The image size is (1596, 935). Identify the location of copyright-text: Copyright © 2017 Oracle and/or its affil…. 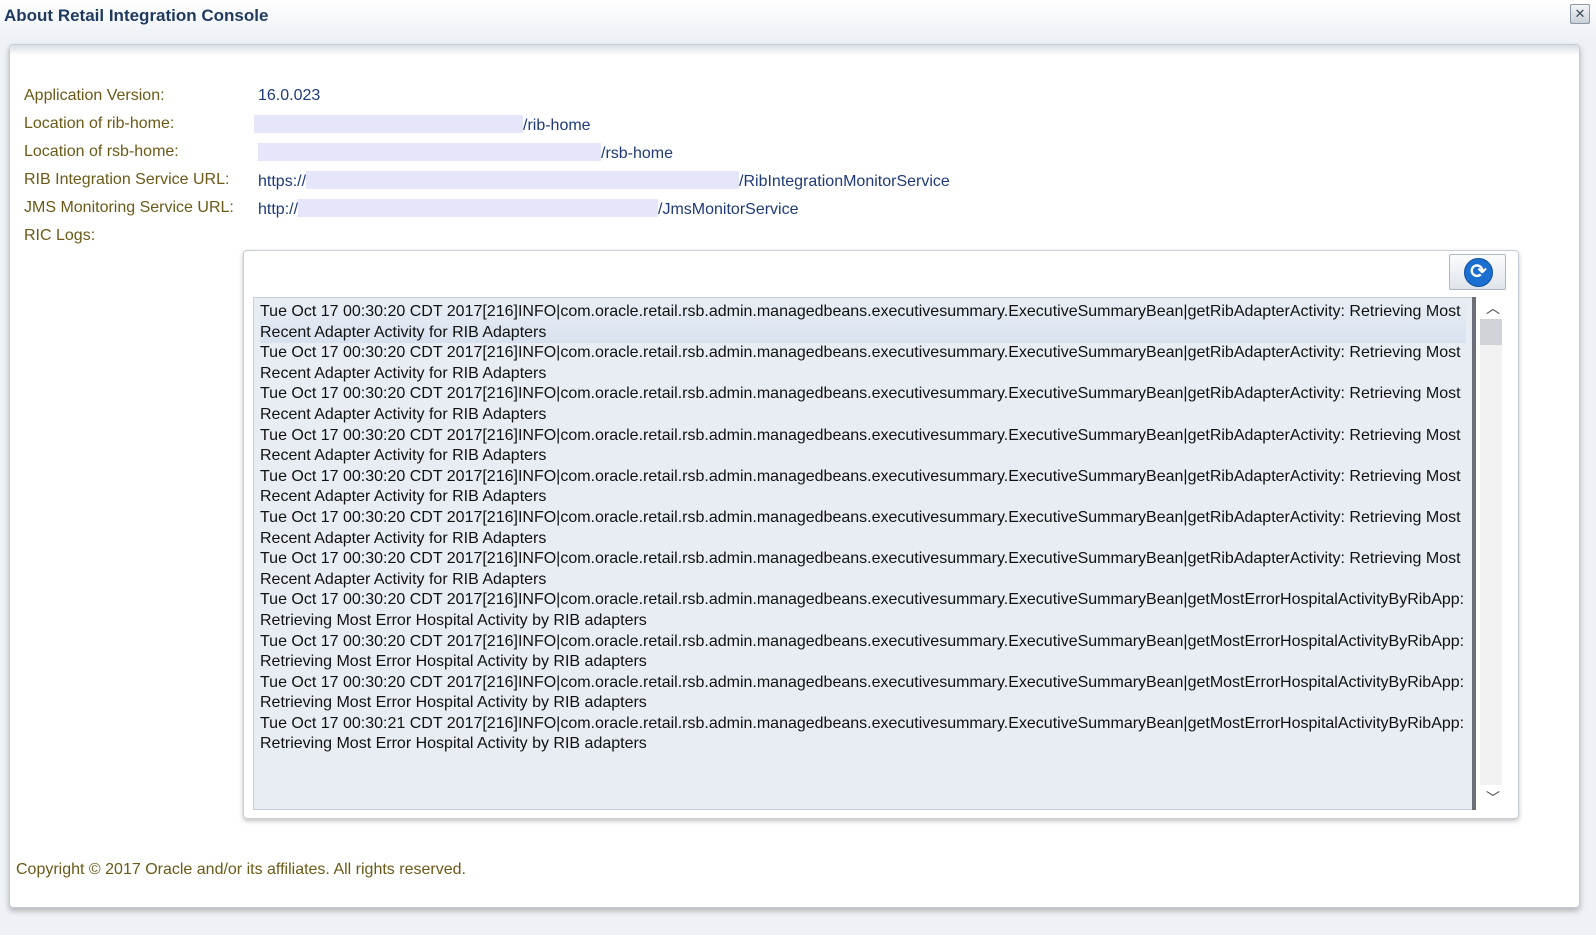
(241, 869).